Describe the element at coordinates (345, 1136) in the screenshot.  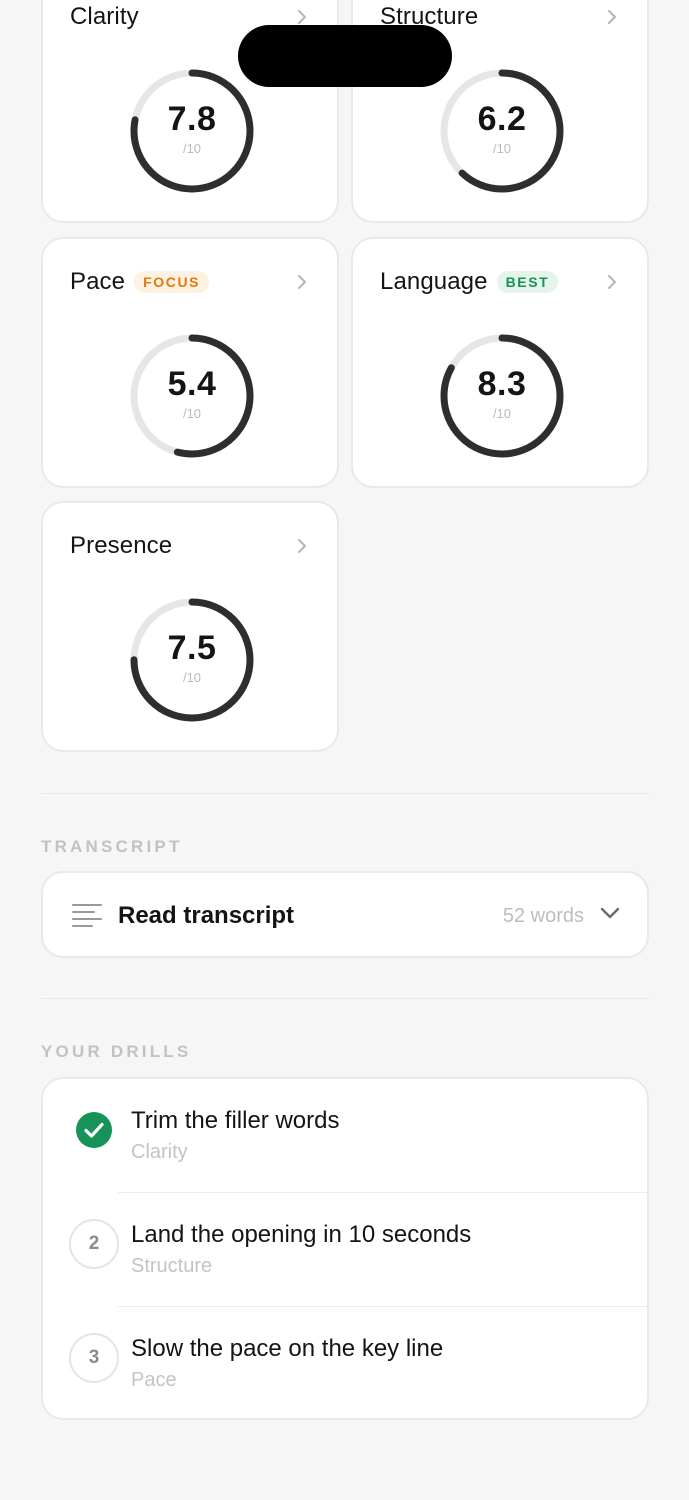
I see `drill-item: Trim the filler words Clarity` at that location.